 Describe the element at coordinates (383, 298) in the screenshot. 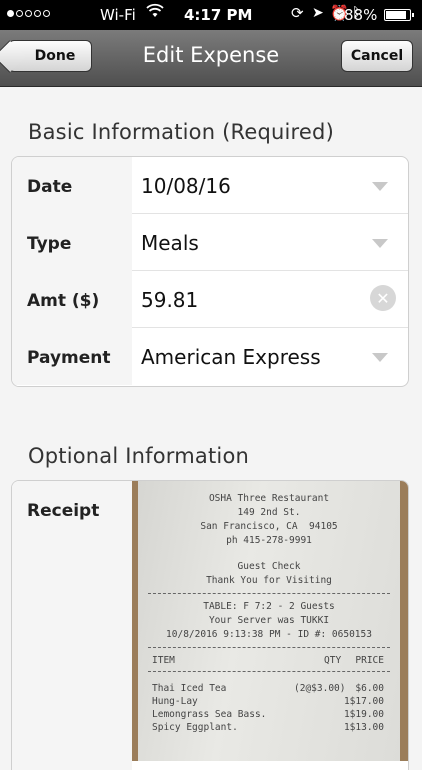

I see `clear-amount-icon: ✕` at that location.